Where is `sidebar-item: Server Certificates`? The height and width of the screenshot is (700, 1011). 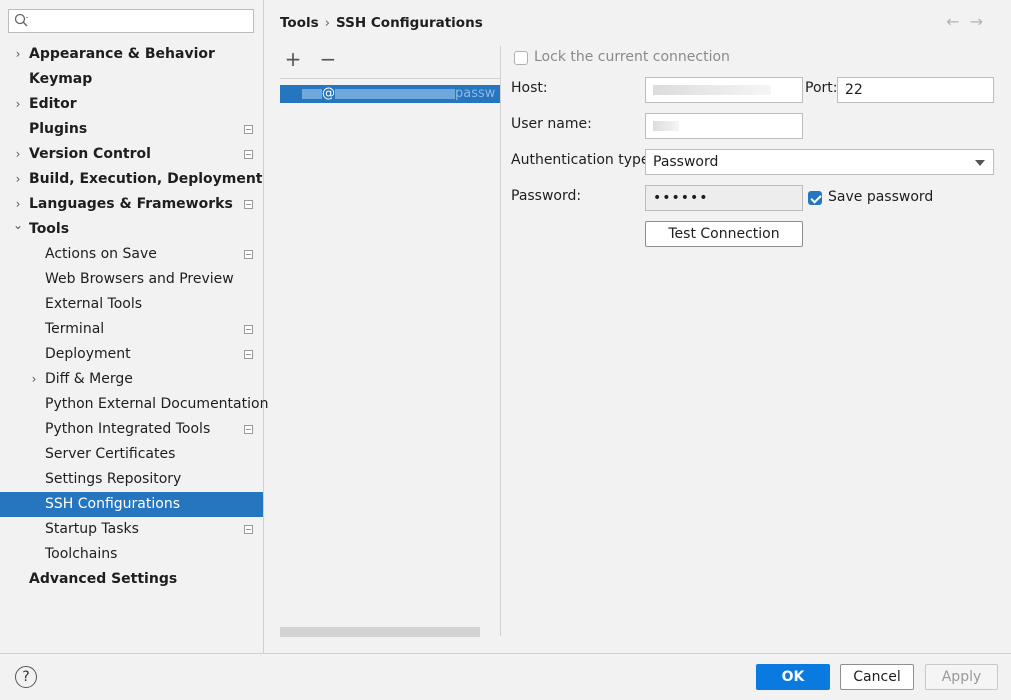 sidebar-item: Server Certificates is located at coordinates (131, 454).